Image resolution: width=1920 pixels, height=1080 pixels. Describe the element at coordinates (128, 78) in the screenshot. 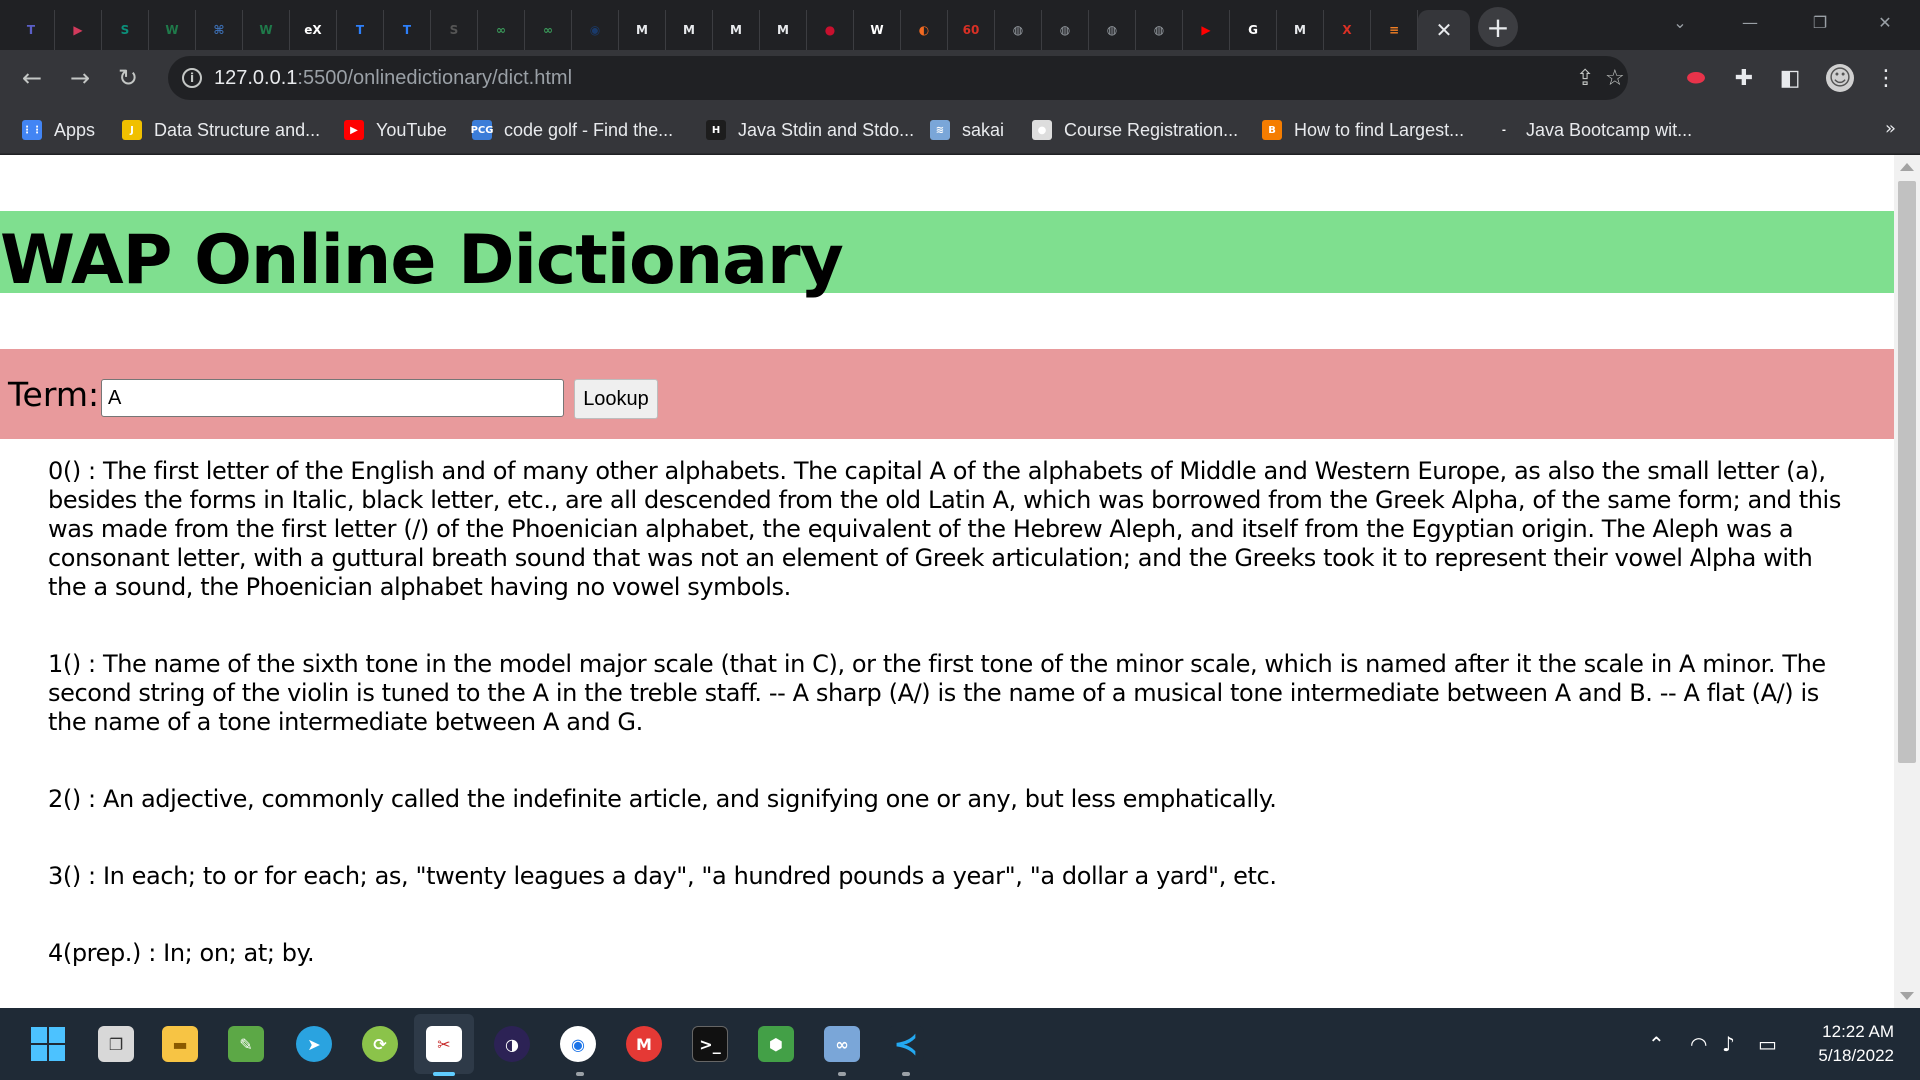

I see `reload-icon: ↻` at that location.